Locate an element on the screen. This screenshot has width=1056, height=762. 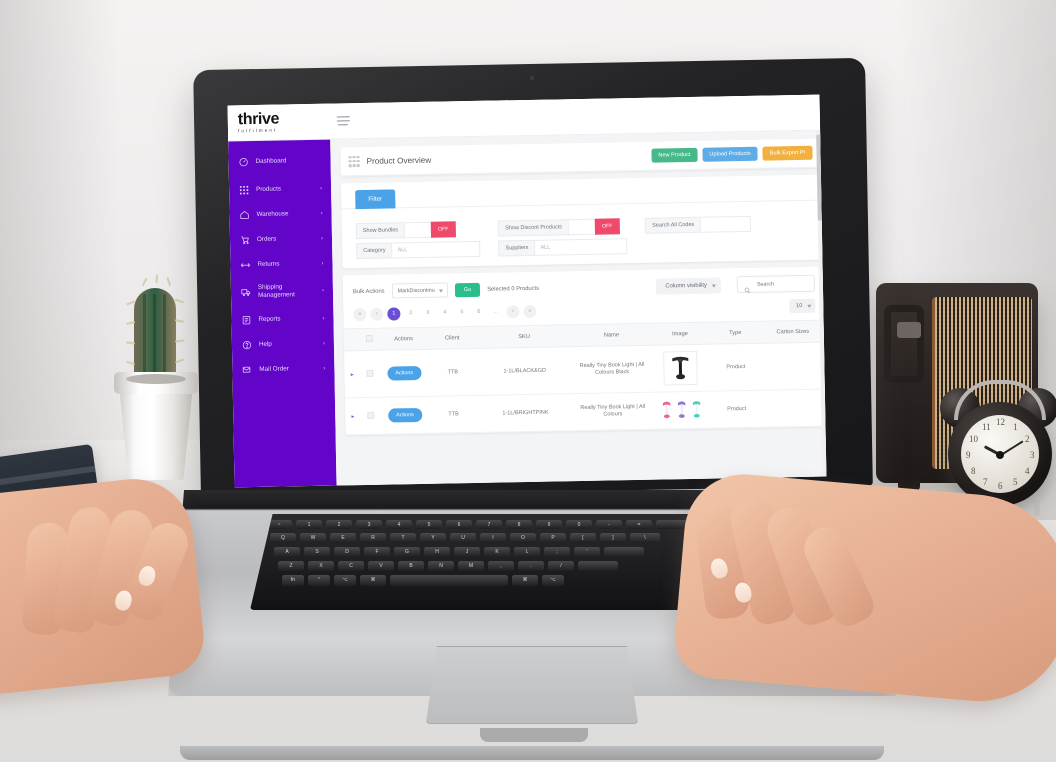
sidebar-label: Warehouse is located at coordinates (272, 213).